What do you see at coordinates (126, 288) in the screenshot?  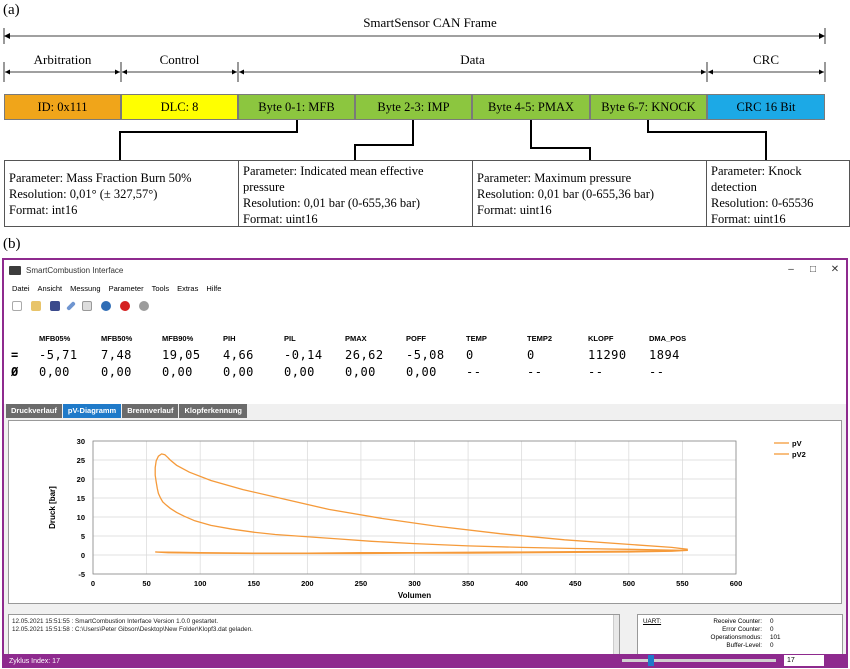 I see `menu-parameter: Parameter` at bounding box center [126, 288].